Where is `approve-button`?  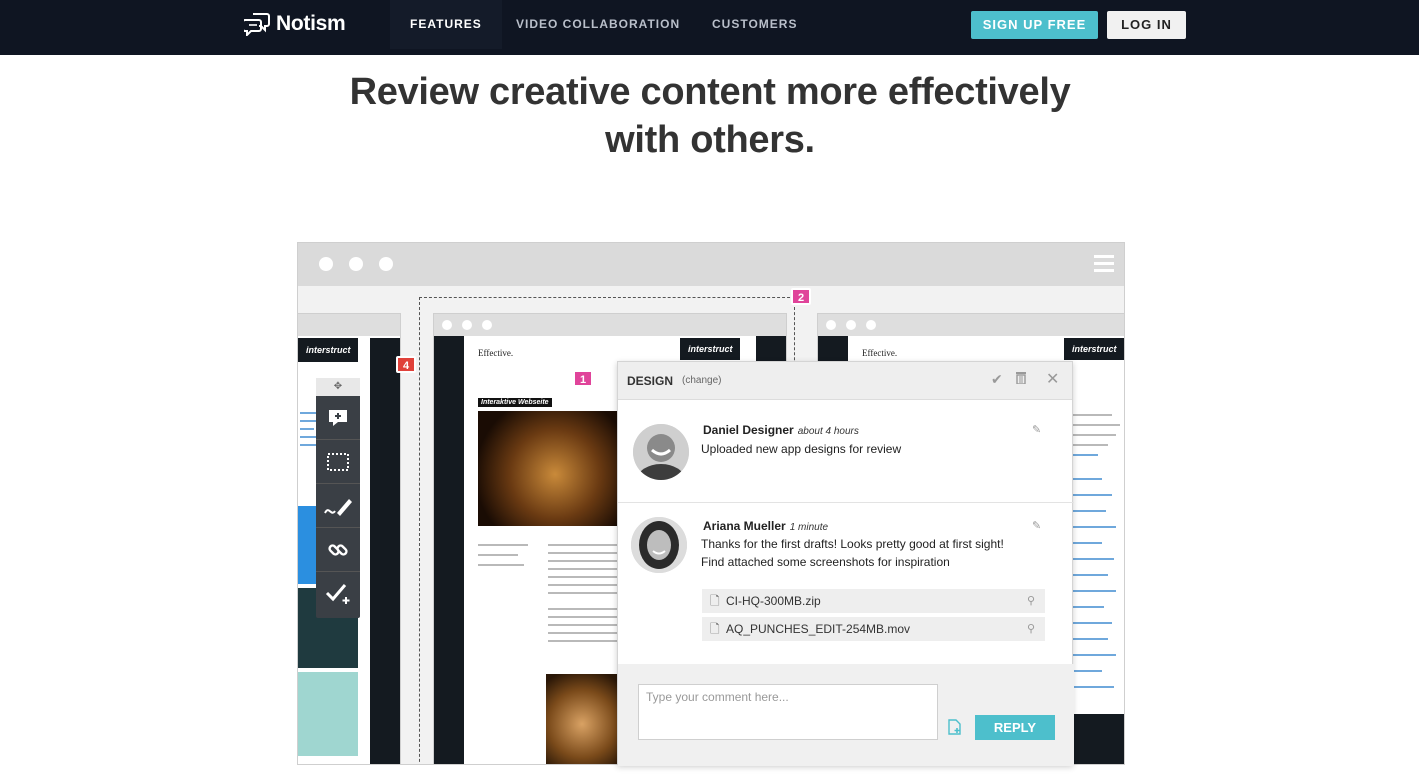 approve-button is located at coordinates (338, 594).